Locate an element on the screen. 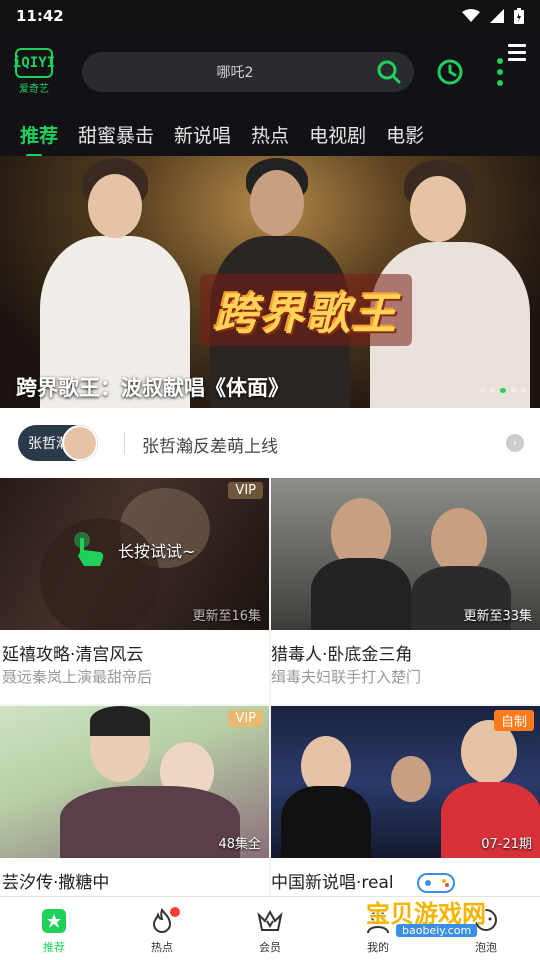 Image resolution: width=540 pixels, height=960 pixels. nav-bubble: 泡泡 is located at coordinates (486, 928).